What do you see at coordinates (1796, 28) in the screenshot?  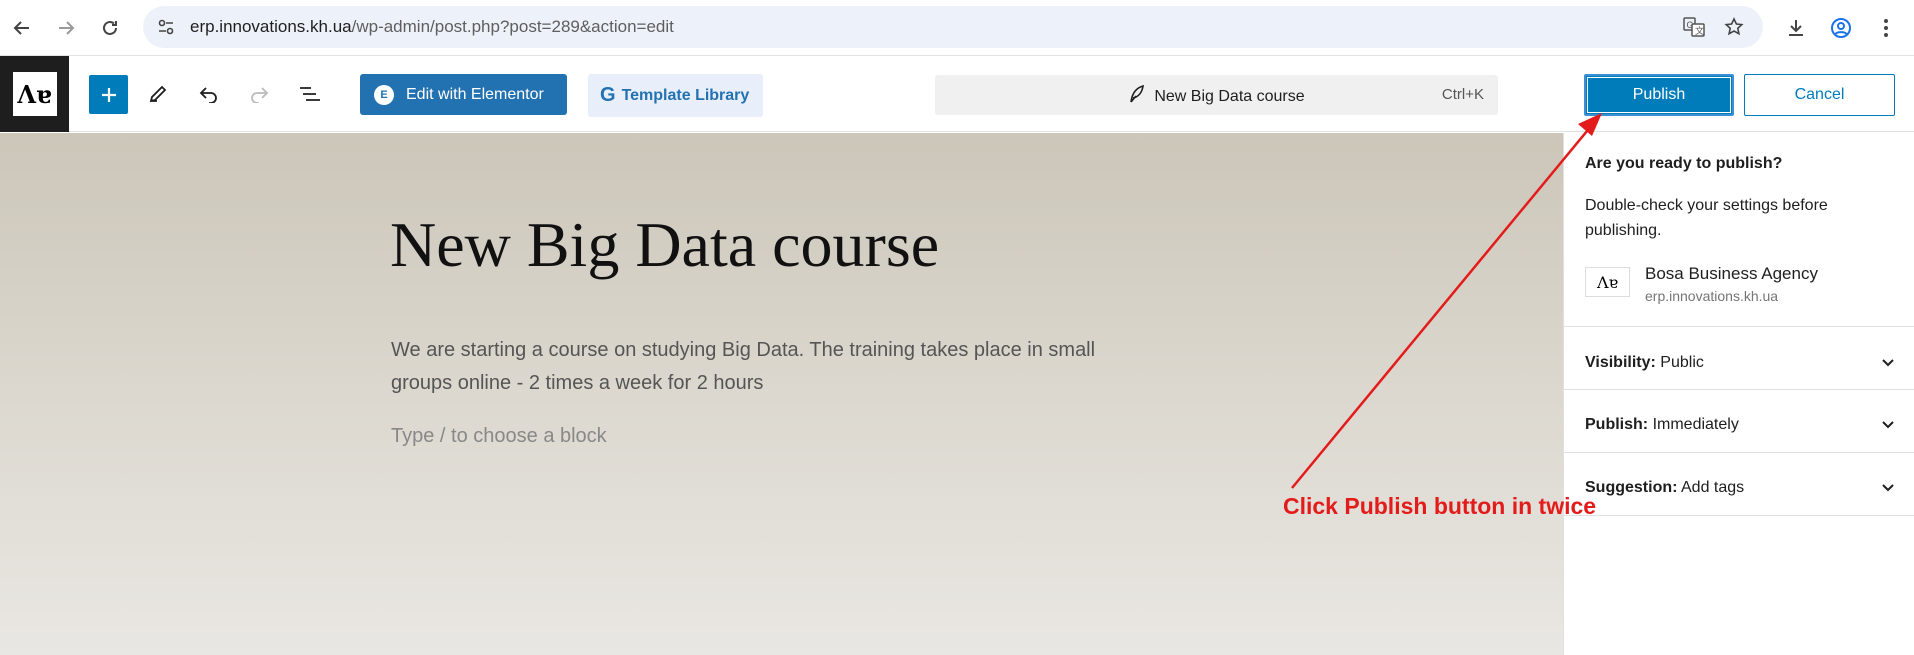 I see `download-icon` at bounding box center [1796, 28].